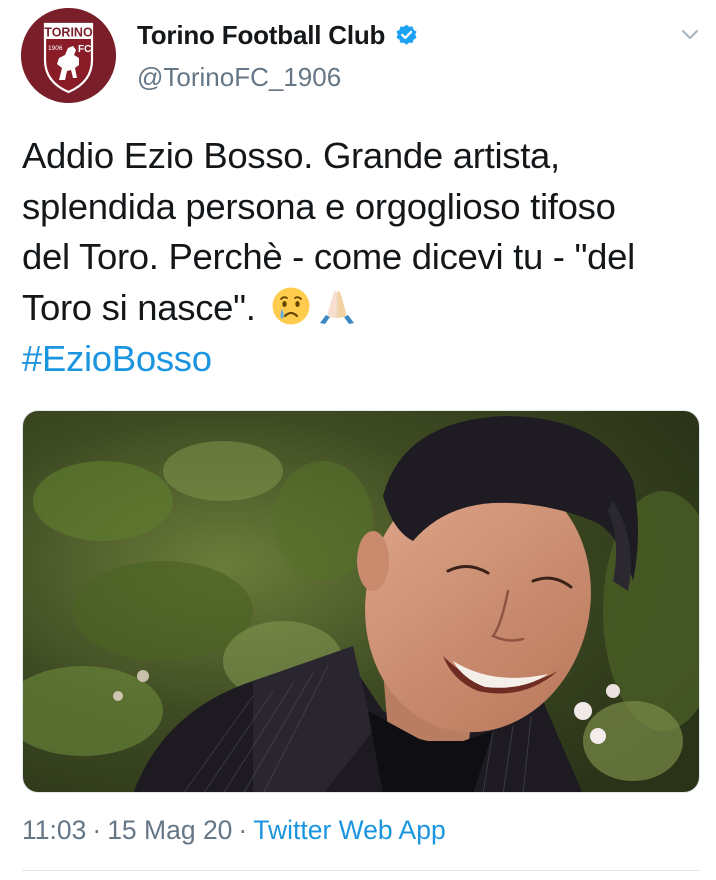 This screenshot has height=880, width=716. Describe the element at coordinates (55, 48) in the screenshot. I see `logo-year-text: 1906` at that location.